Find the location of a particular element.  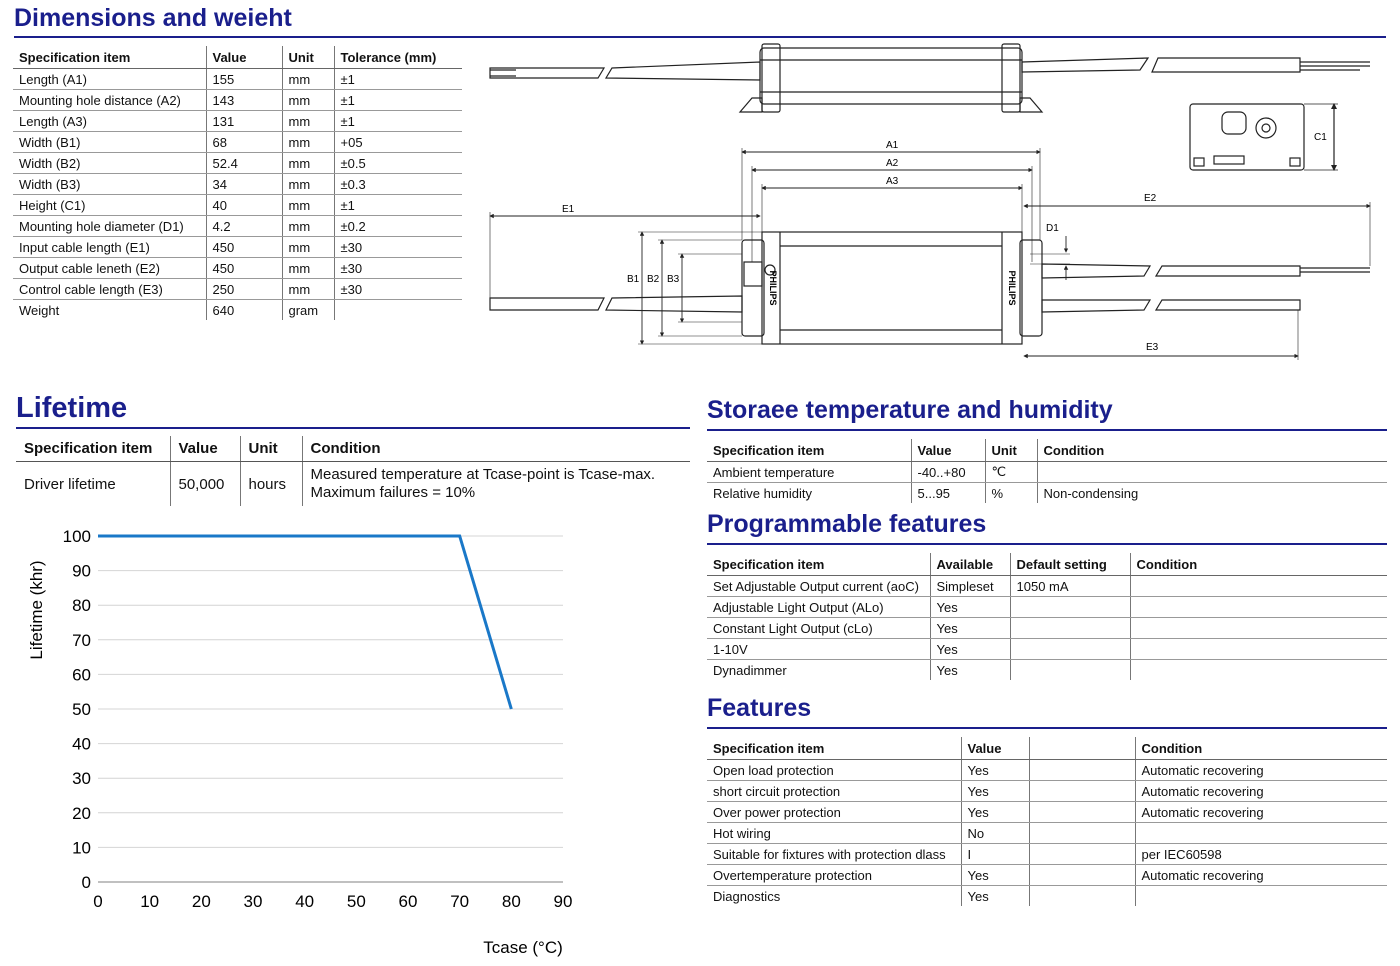

label-a2: A2 is located at coordinates (892, 163).